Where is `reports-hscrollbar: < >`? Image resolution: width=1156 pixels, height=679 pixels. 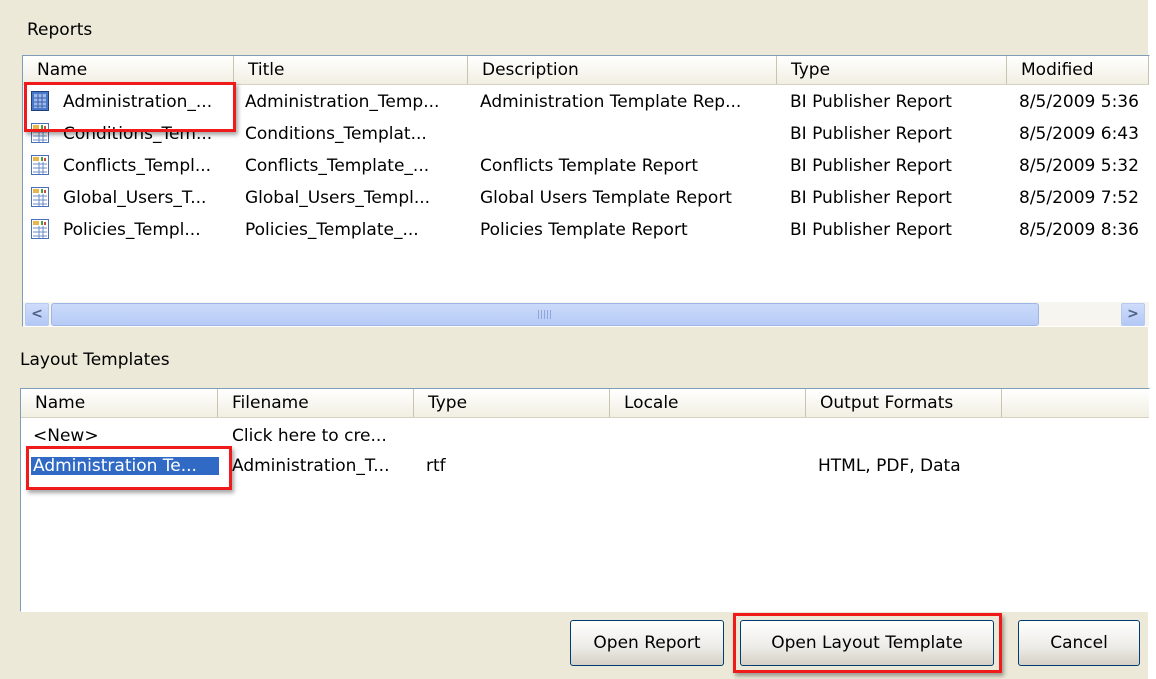 reports-hscrollbar: < > is located at coordinates (586, 314).